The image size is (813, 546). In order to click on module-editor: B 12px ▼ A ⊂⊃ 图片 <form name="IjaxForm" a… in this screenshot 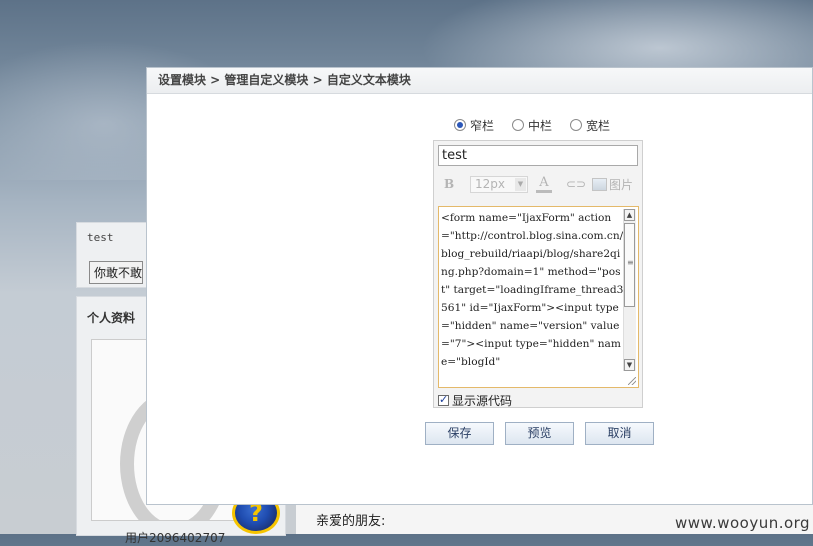, I will do `click(538, 274)`.